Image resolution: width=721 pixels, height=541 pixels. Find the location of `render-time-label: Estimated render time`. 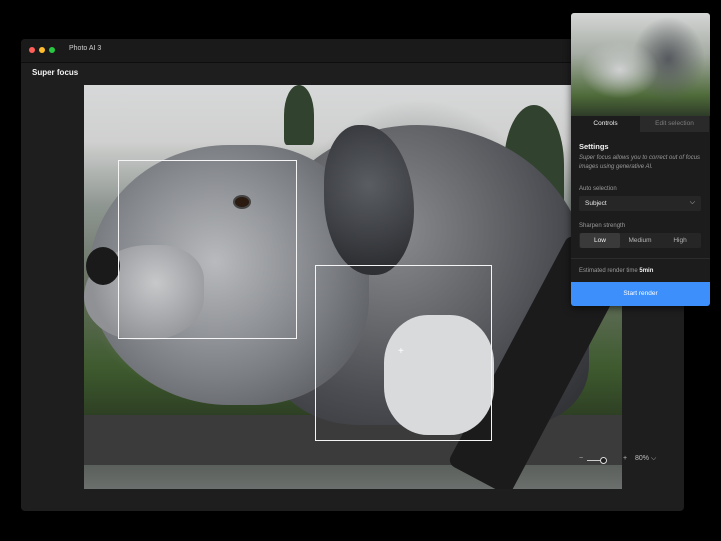

render-time-label: Estimated render time is located at coordinates (608, 271).